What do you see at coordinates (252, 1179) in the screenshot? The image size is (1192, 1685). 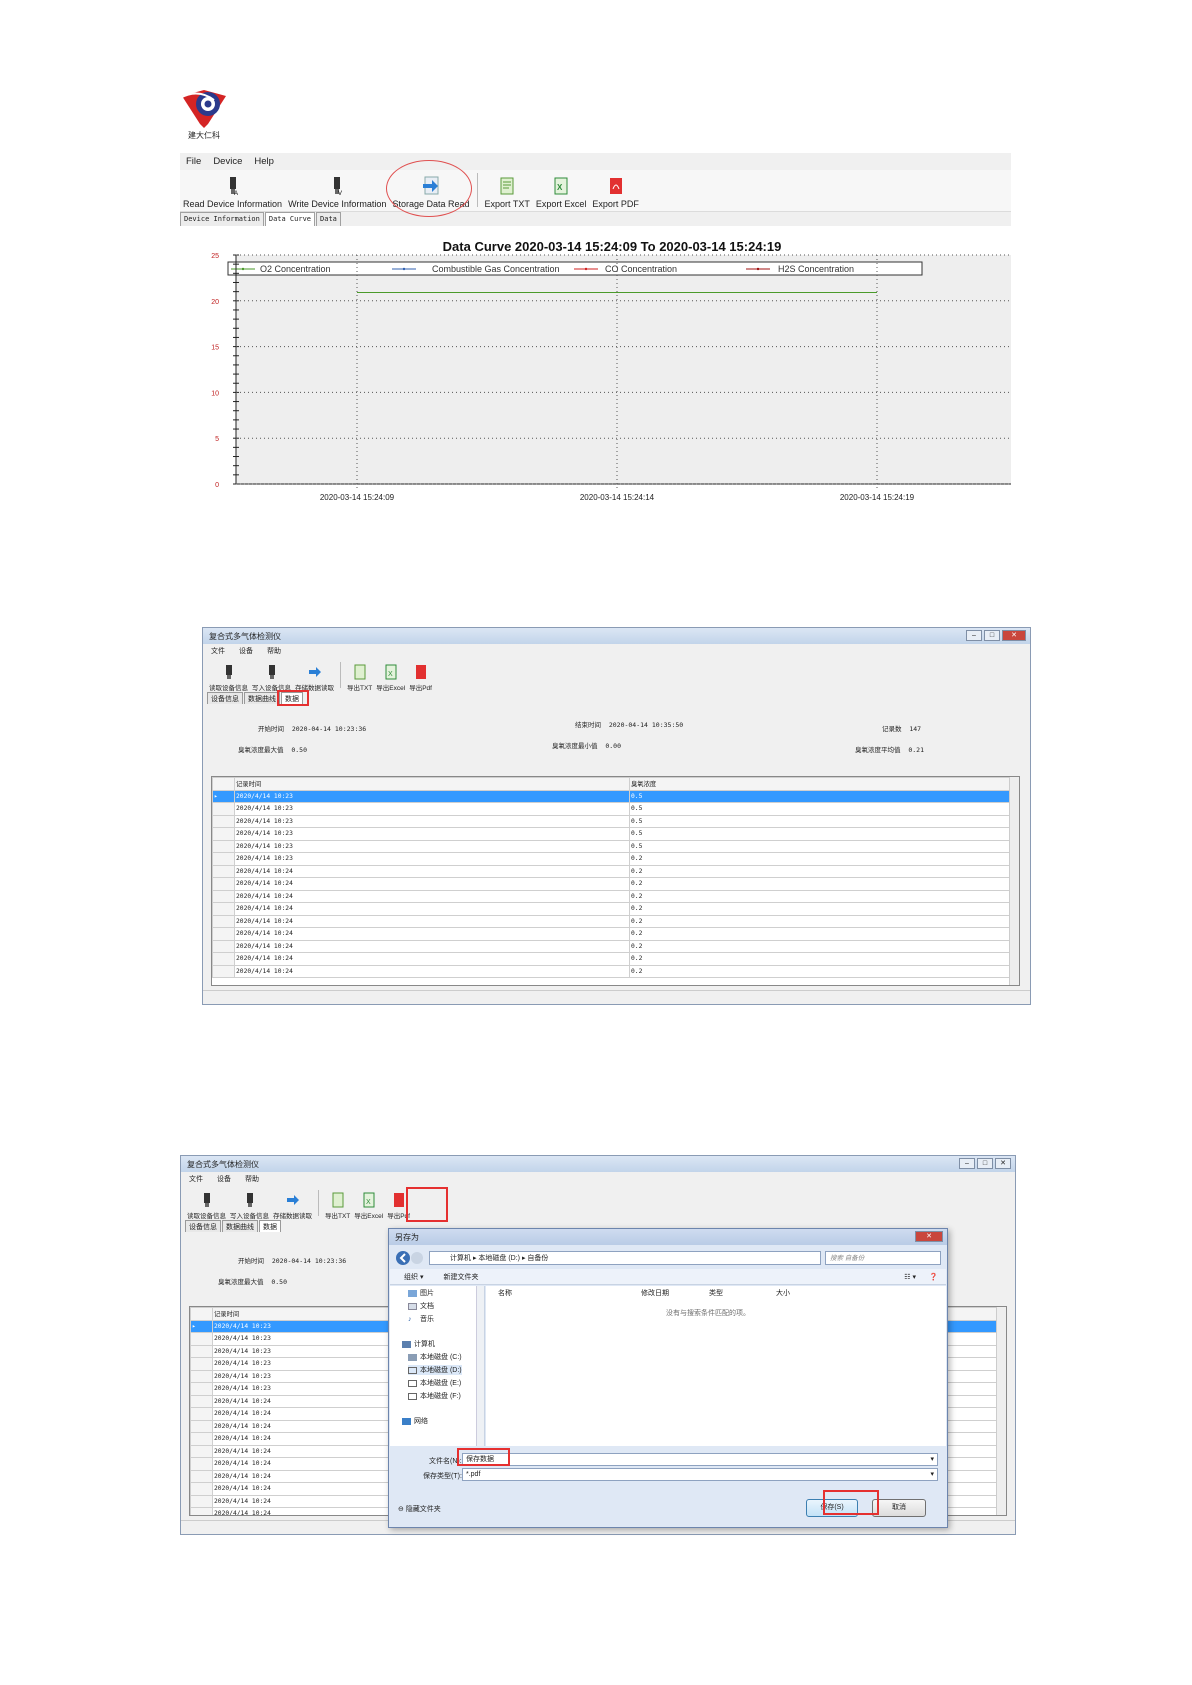 I see `menu-help: 帮助` at bounding box center [252, 1179].